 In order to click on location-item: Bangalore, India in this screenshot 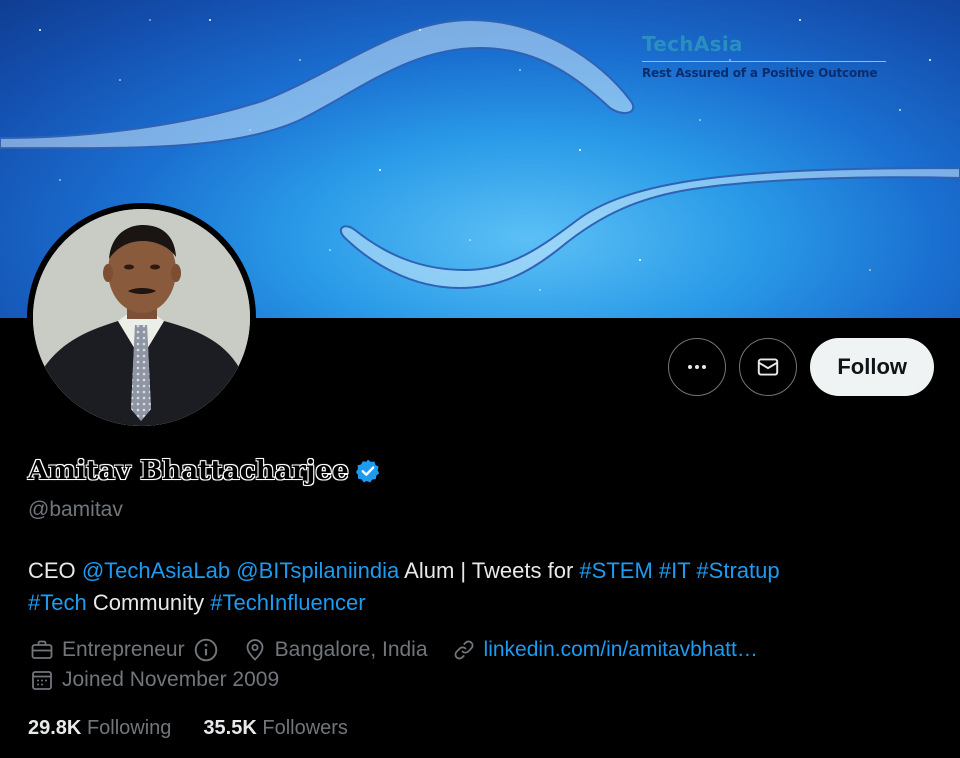, I will do `click(335, 650)`.